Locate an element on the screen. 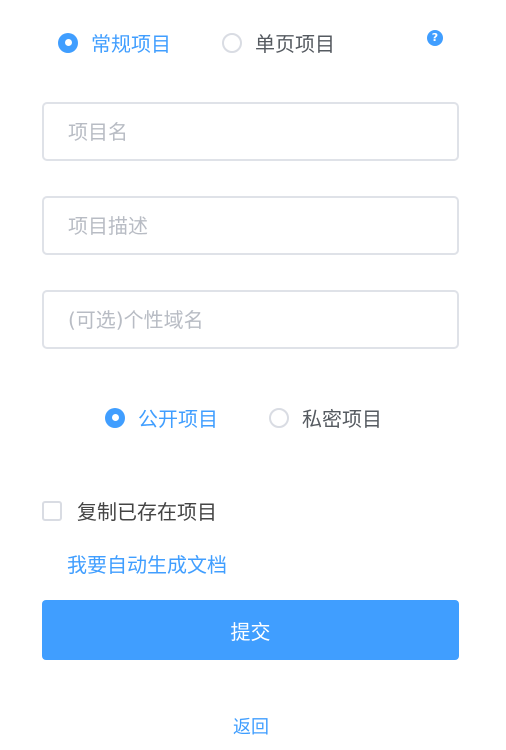 This screenshot has height=750, width=506. radio-label: 公开项目 is located at coordinates (178, 419).